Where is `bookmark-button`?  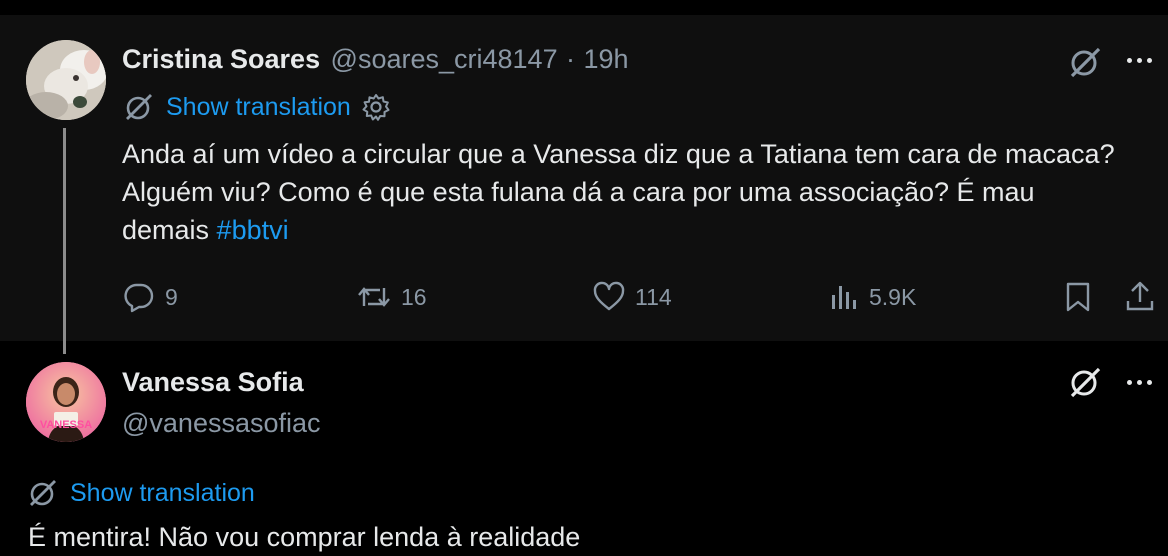
bookmark-button is located at coordinates (1078, 299).